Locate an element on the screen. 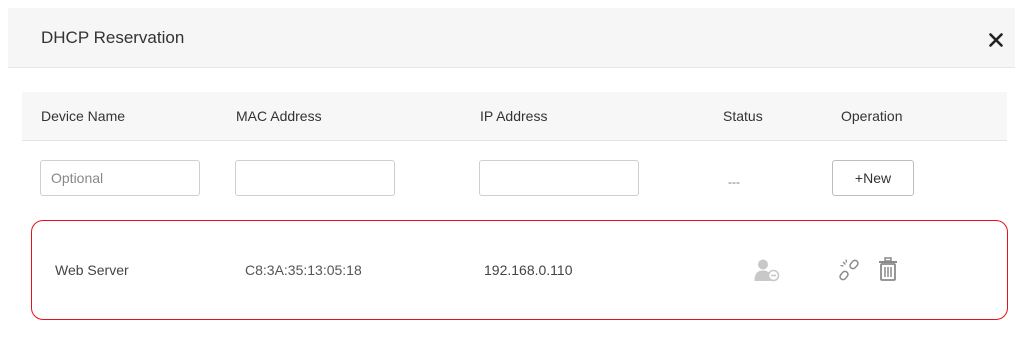 The height and width of the screenshot is (346, 1015). header-device-name: Device Name is located at coordinates (83, 116).